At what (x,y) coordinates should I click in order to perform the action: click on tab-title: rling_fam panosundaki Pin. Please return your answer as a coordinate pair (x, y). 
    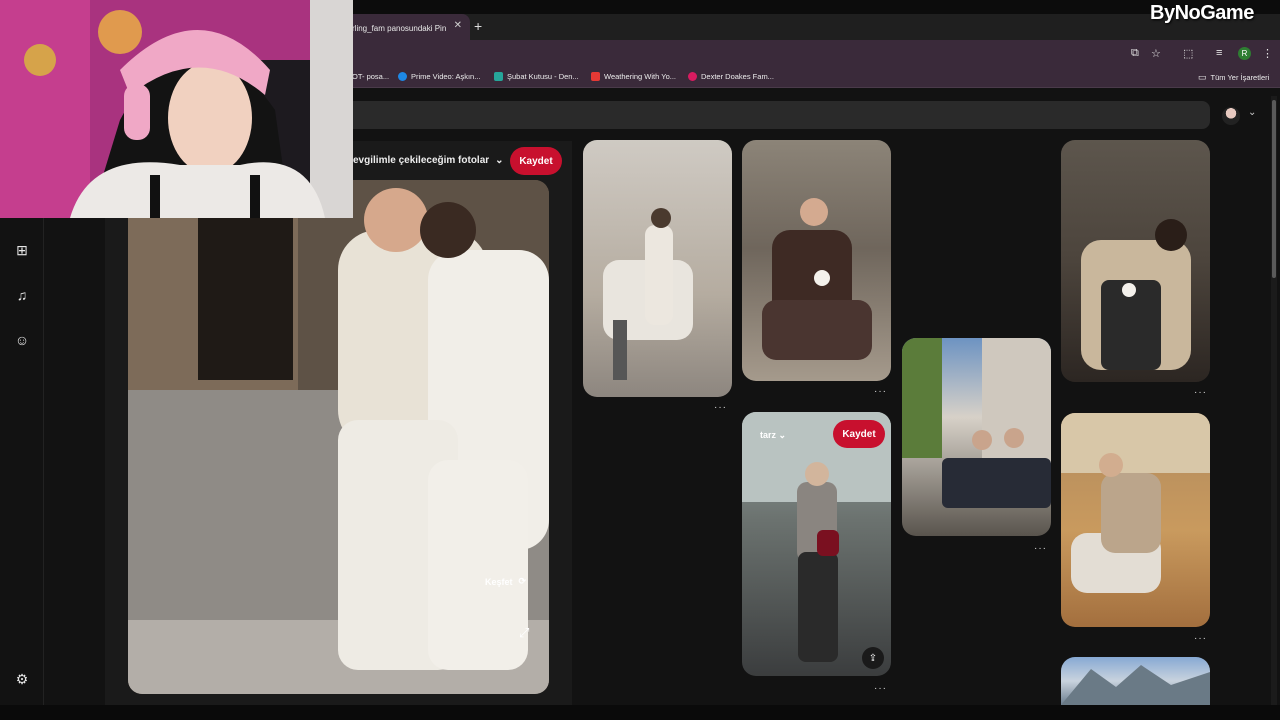
    Looking at the image, I should click on (399, 28).